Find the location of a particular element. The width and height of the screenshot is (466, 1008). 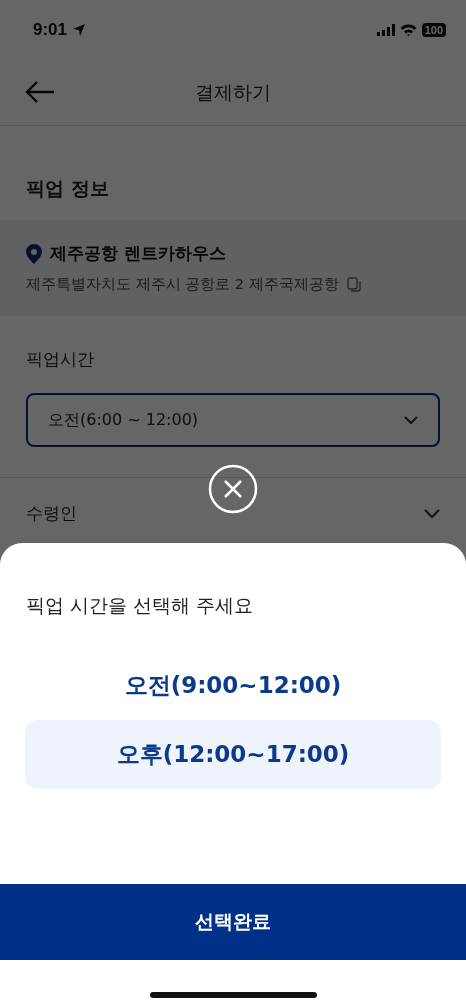

place-name: 제주공항 렌트카하우스 is located at coordinates (138, 253).